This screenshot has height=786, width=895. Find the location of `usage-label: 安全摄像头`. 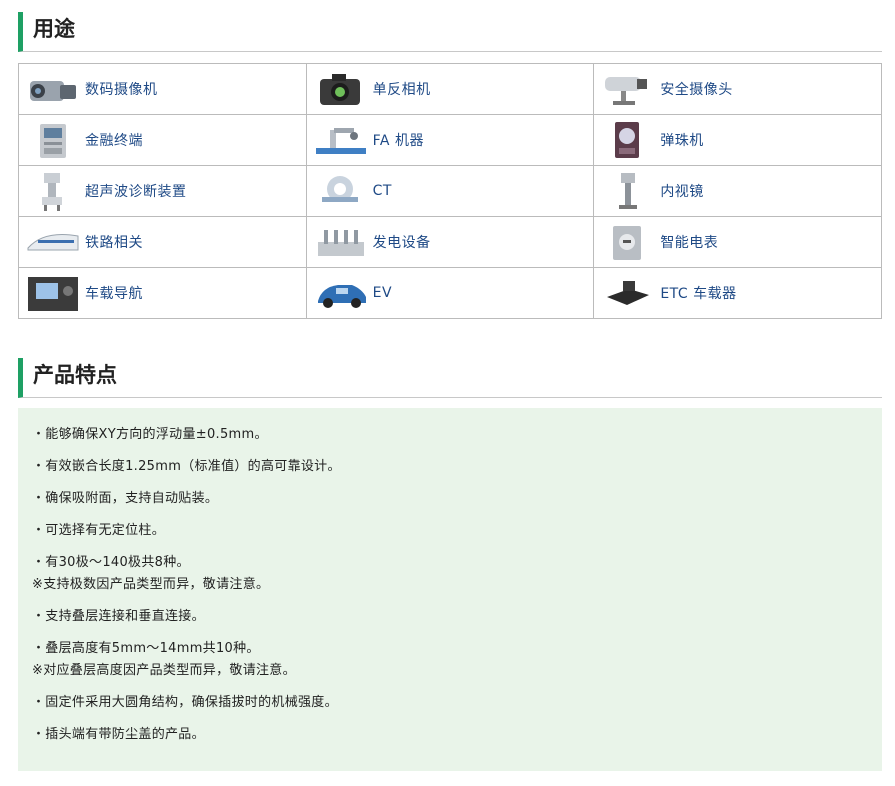

usage-label: 安全摄像头 is located at coordinates (696, 90).